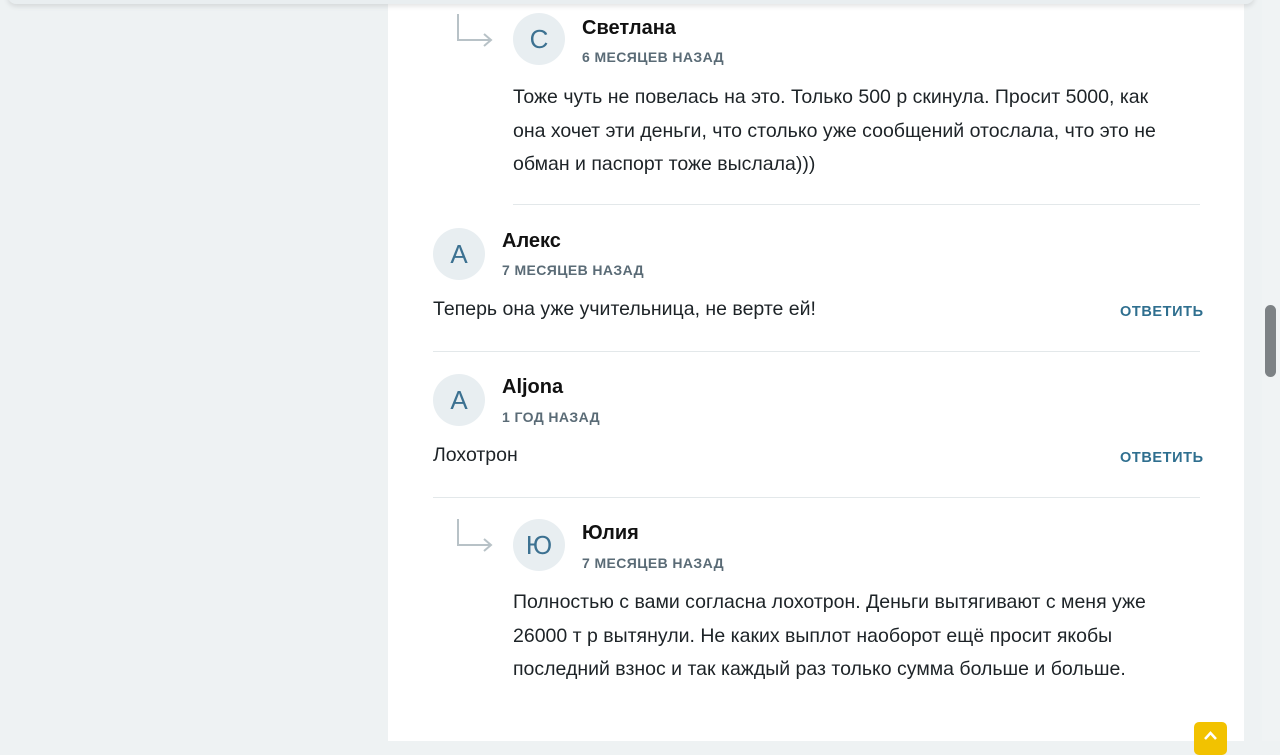 The image size is (1280, 755). I want to click on comment-author: Светлана, so click(629, 28).